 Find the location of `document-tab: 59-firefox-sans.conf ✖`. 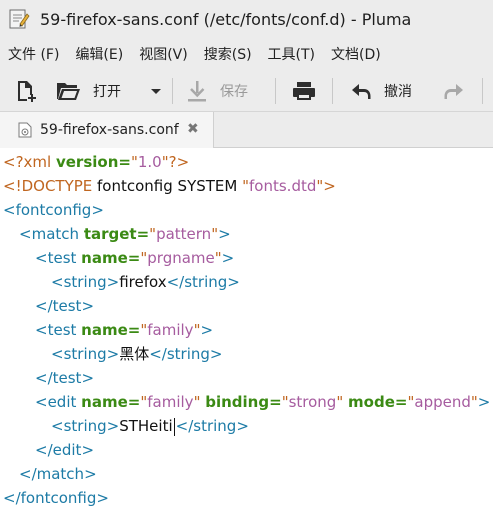

document-tab: 59-firefox-sans.conf ✖ is located at coordinates (107, 130).